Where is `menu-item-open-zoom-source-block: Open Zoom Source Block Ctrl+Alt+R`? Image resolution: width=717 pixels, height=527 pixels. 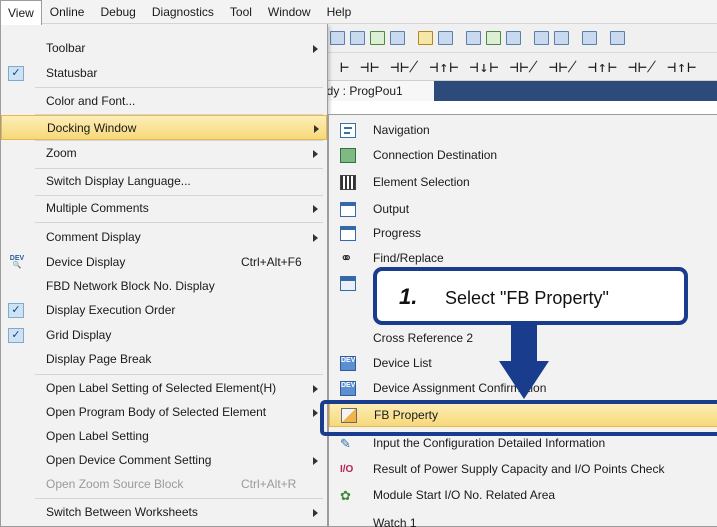
menu-item-open-zoom-source-block: Open Zoom Source Block Ctrl+Alt+R is located at coordinates (164, 484).